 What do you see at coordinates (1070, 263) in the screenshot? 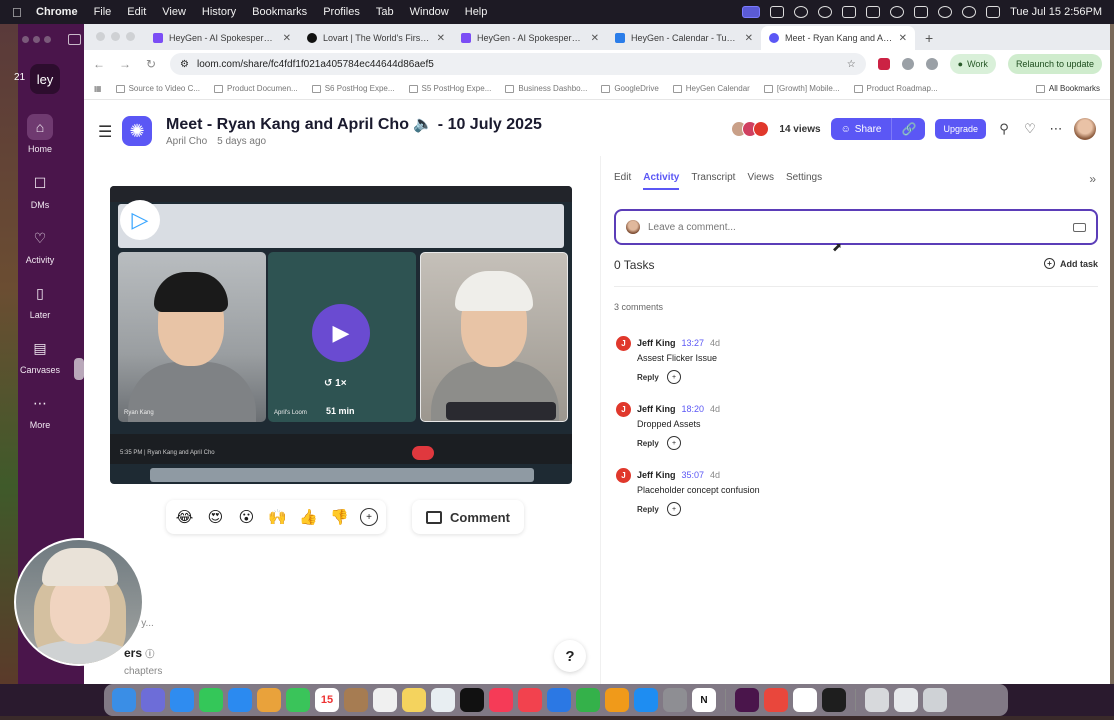
I see `add-task-button: + Add task` at bounding box center [1070, 263].